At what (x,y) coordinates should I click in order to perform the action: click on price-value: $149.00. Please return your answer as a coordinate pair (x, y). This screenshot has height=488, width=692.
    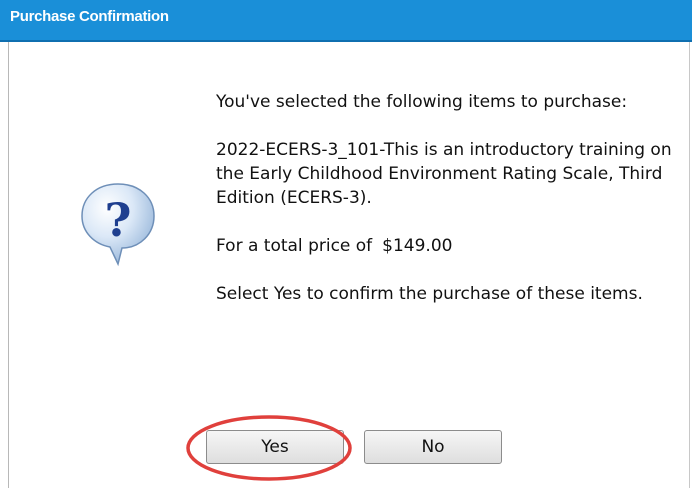
    Looking at the image, I should click on (417, 246).